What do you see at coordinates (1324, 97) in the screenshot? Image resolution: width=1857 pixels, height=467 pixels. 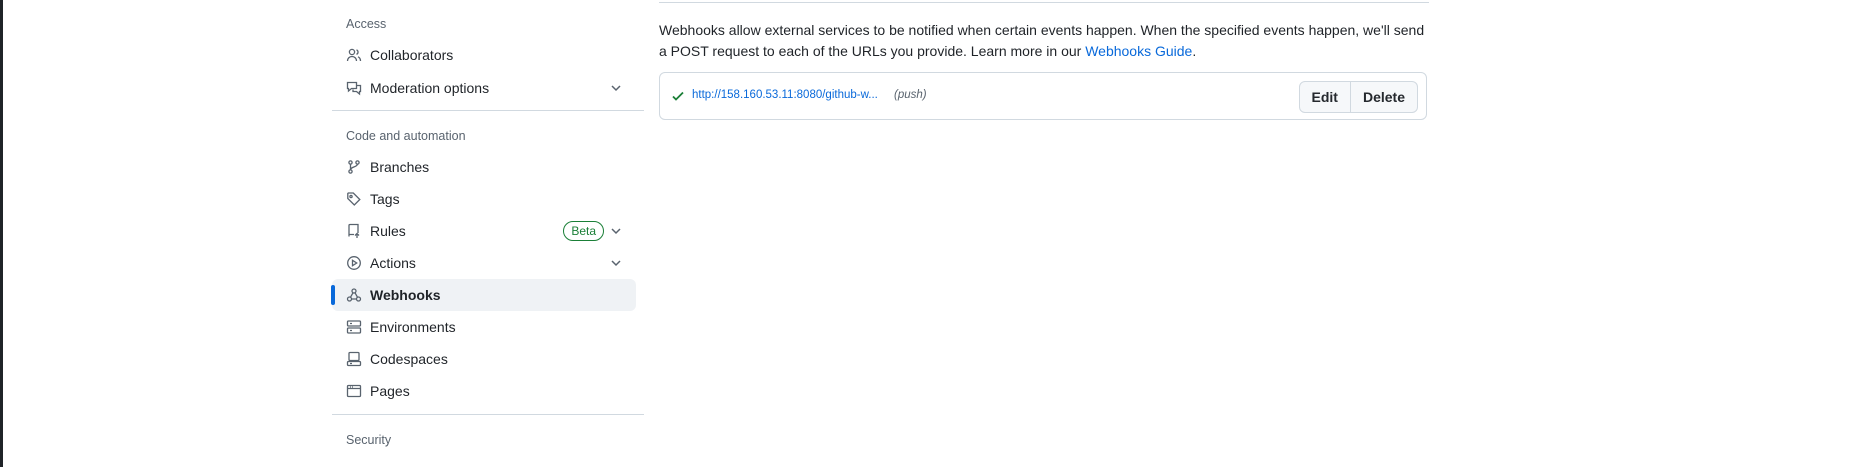 I see `edit-button: Edit` at bounding box center [1324, 97].